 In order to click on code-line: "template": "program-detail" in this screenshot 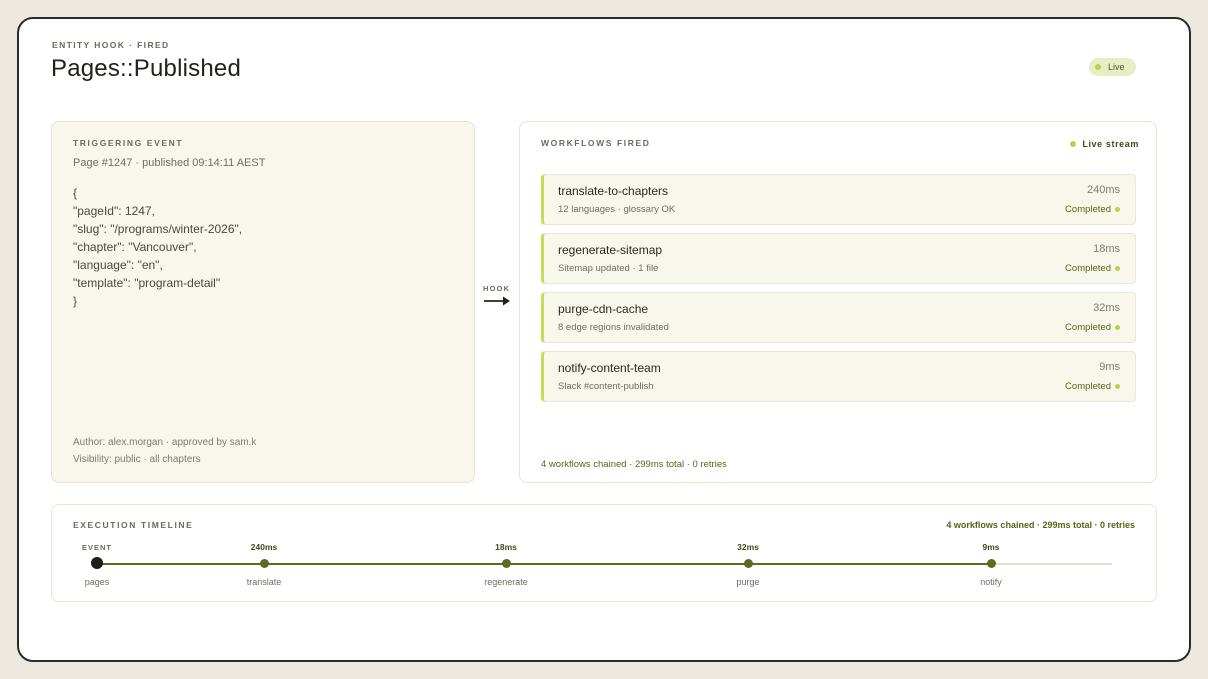, I will do `click(147, 283)`.